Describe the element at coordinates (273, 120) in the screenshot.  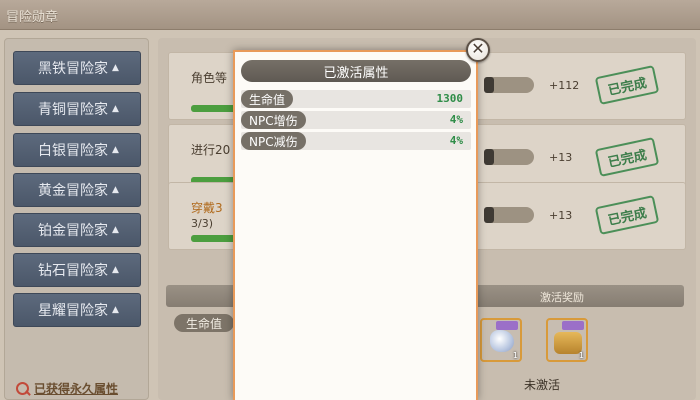
I see `attribute-name: NPC增伤` at that location.